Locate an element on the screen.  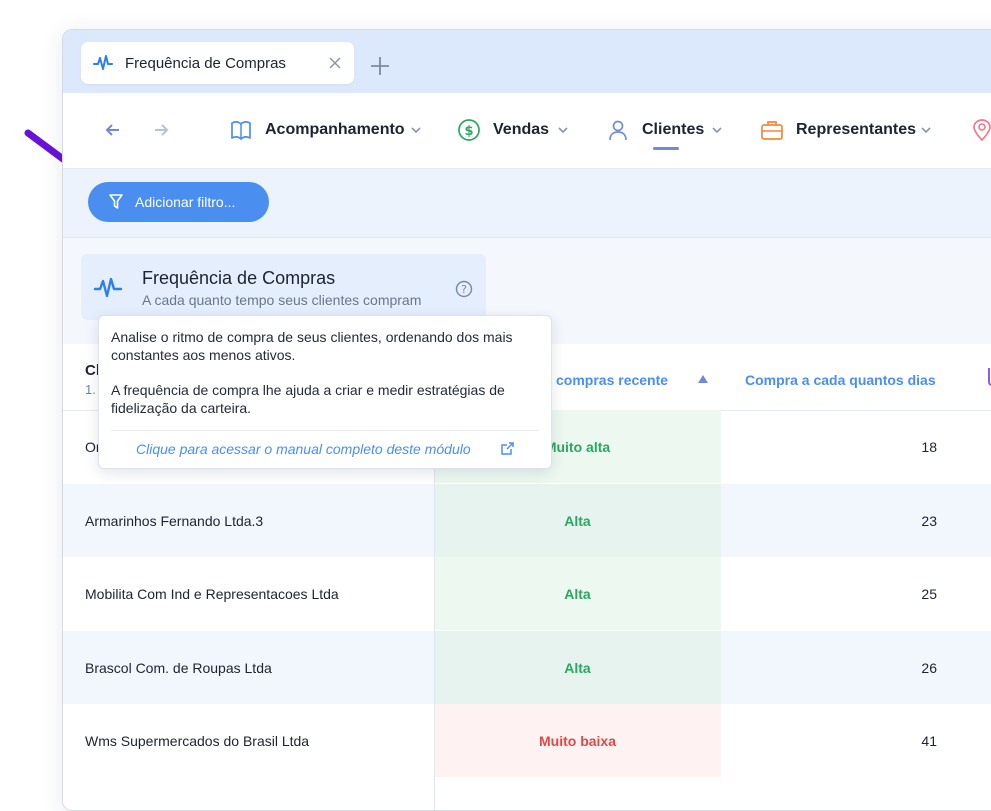
user-icon is located at coordinates (618, 130).